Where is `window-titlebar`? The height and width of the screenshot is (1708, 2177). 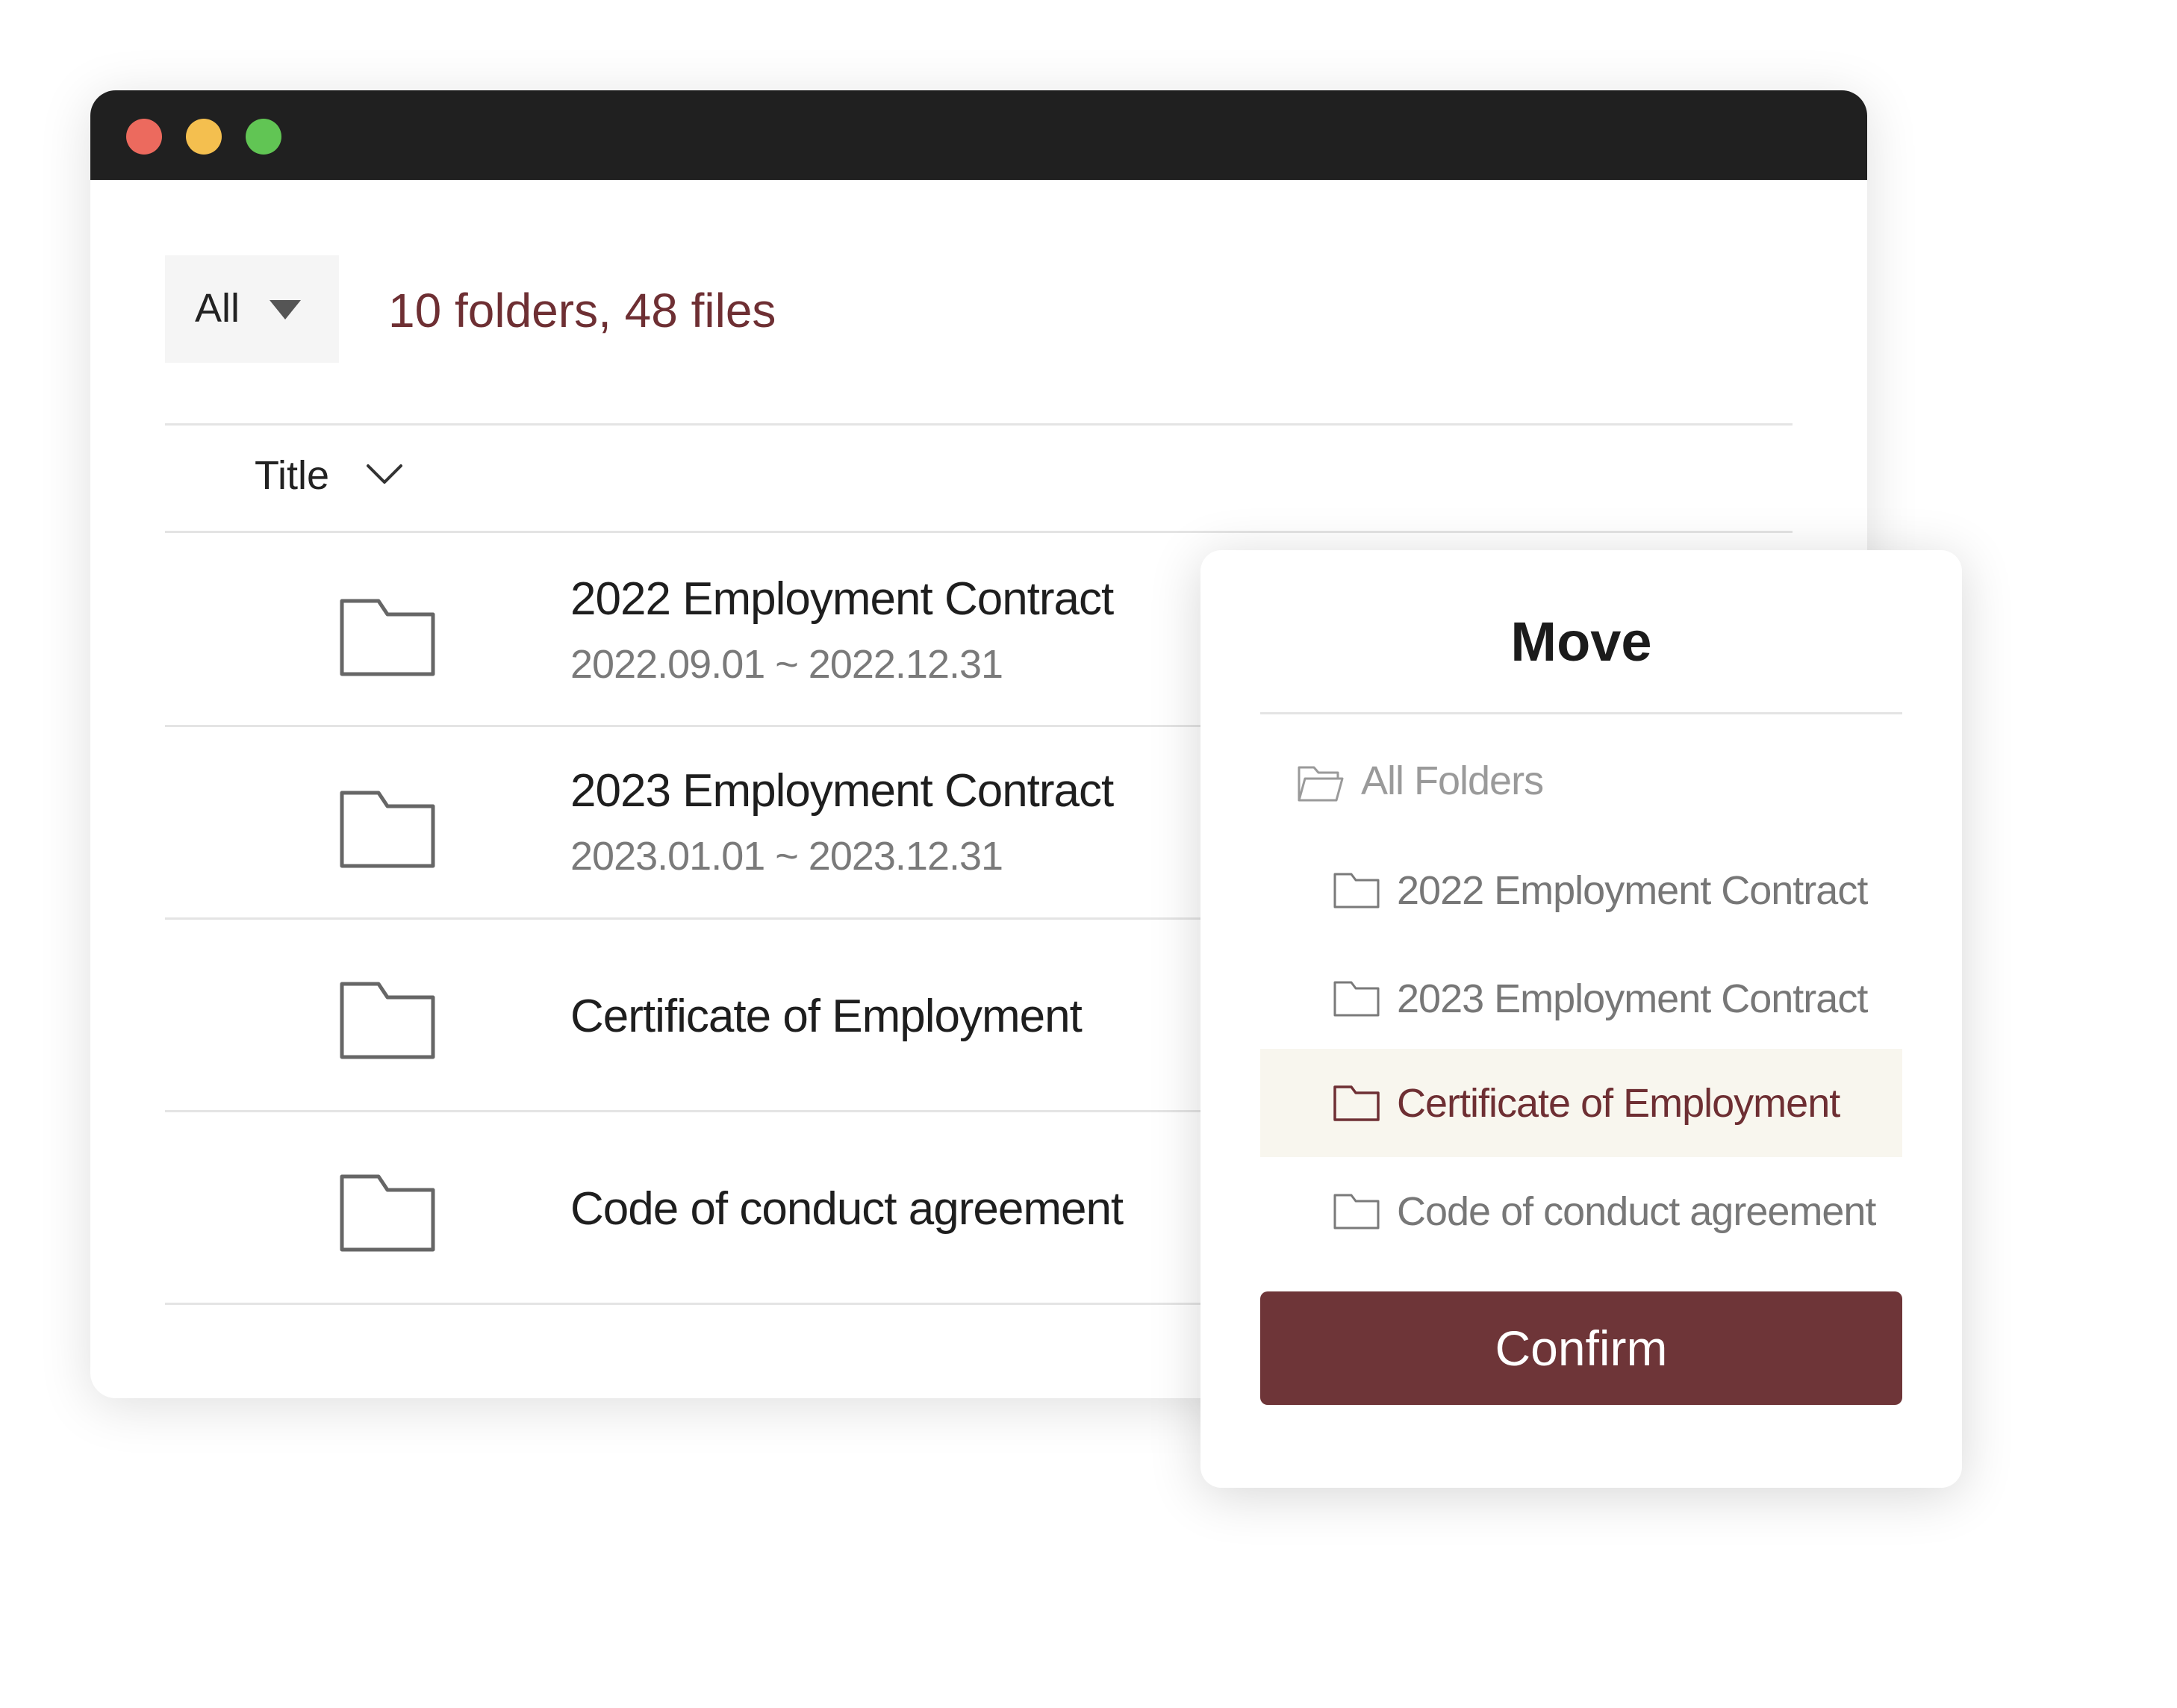 window-titlebar is located at coordinates (978, 135).